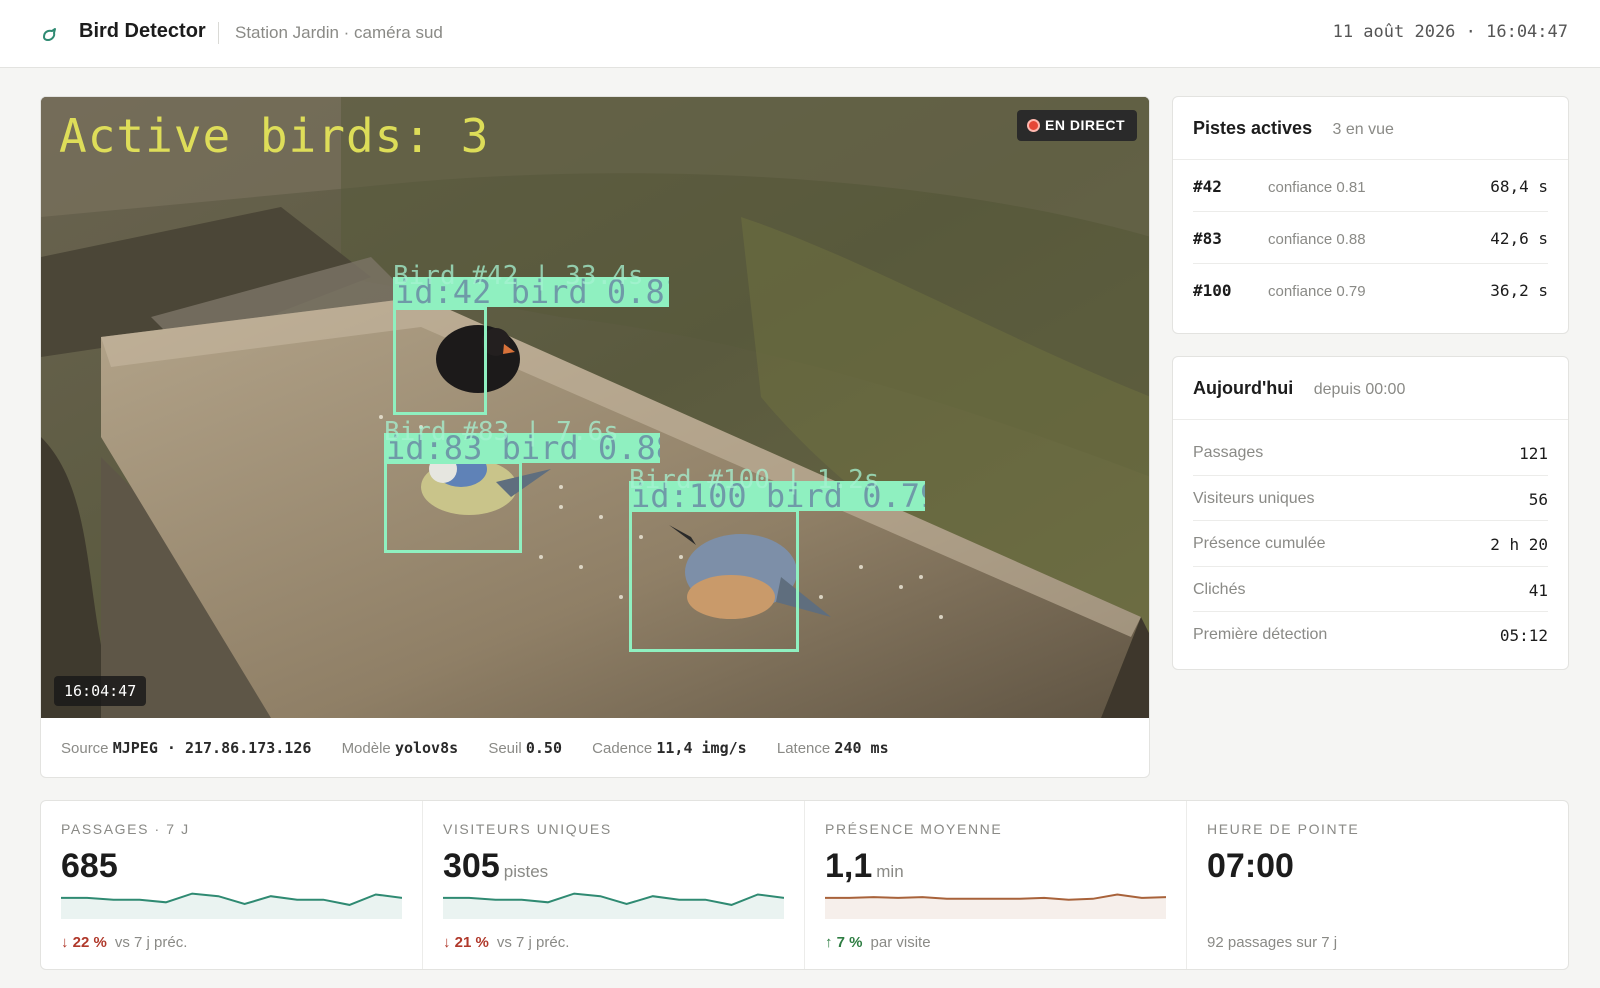 The width and height of the screenshot is (1600, 988). What do you see at coordinates (1533, 453) in the screenshot?
I see `stat-value: 121` at bounding box center [1533, 453].